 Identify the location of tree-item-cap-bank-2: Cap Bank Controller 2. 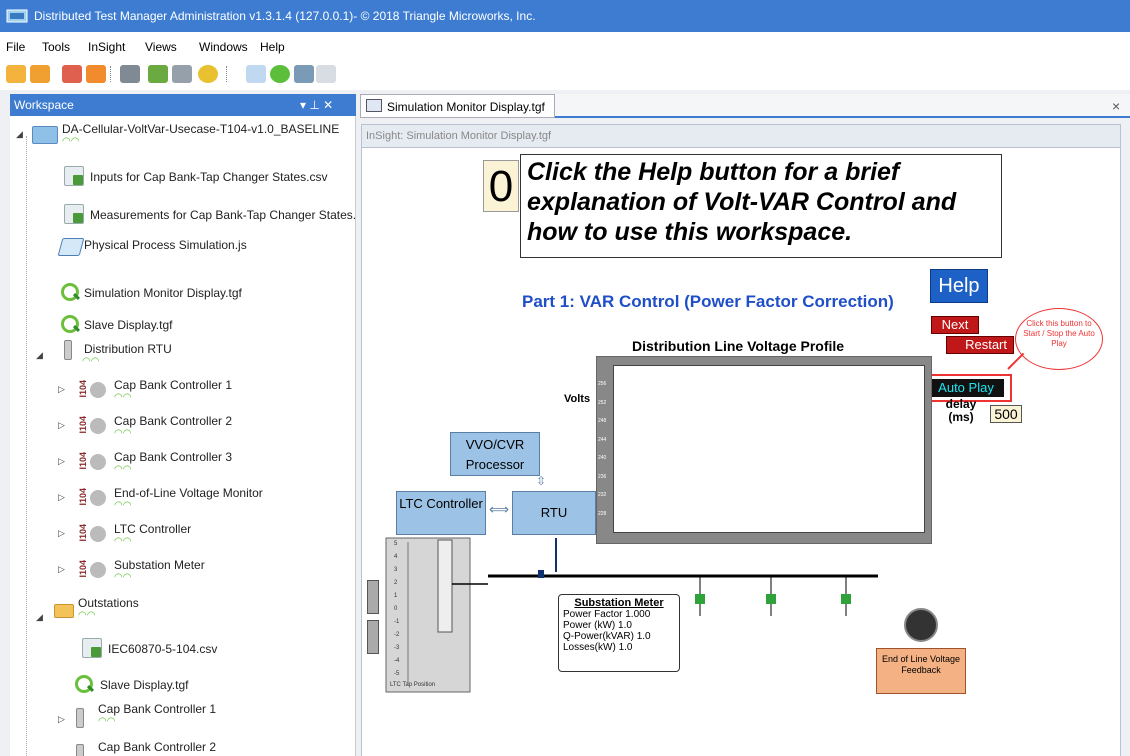
(173, 421).